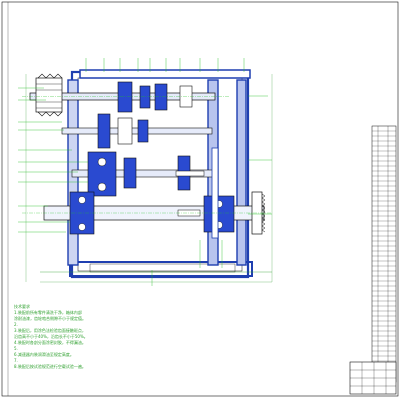 Image resolution: width=400 pixels, height=400 pixels. I want to click on input-pulley, so click(49, 95).